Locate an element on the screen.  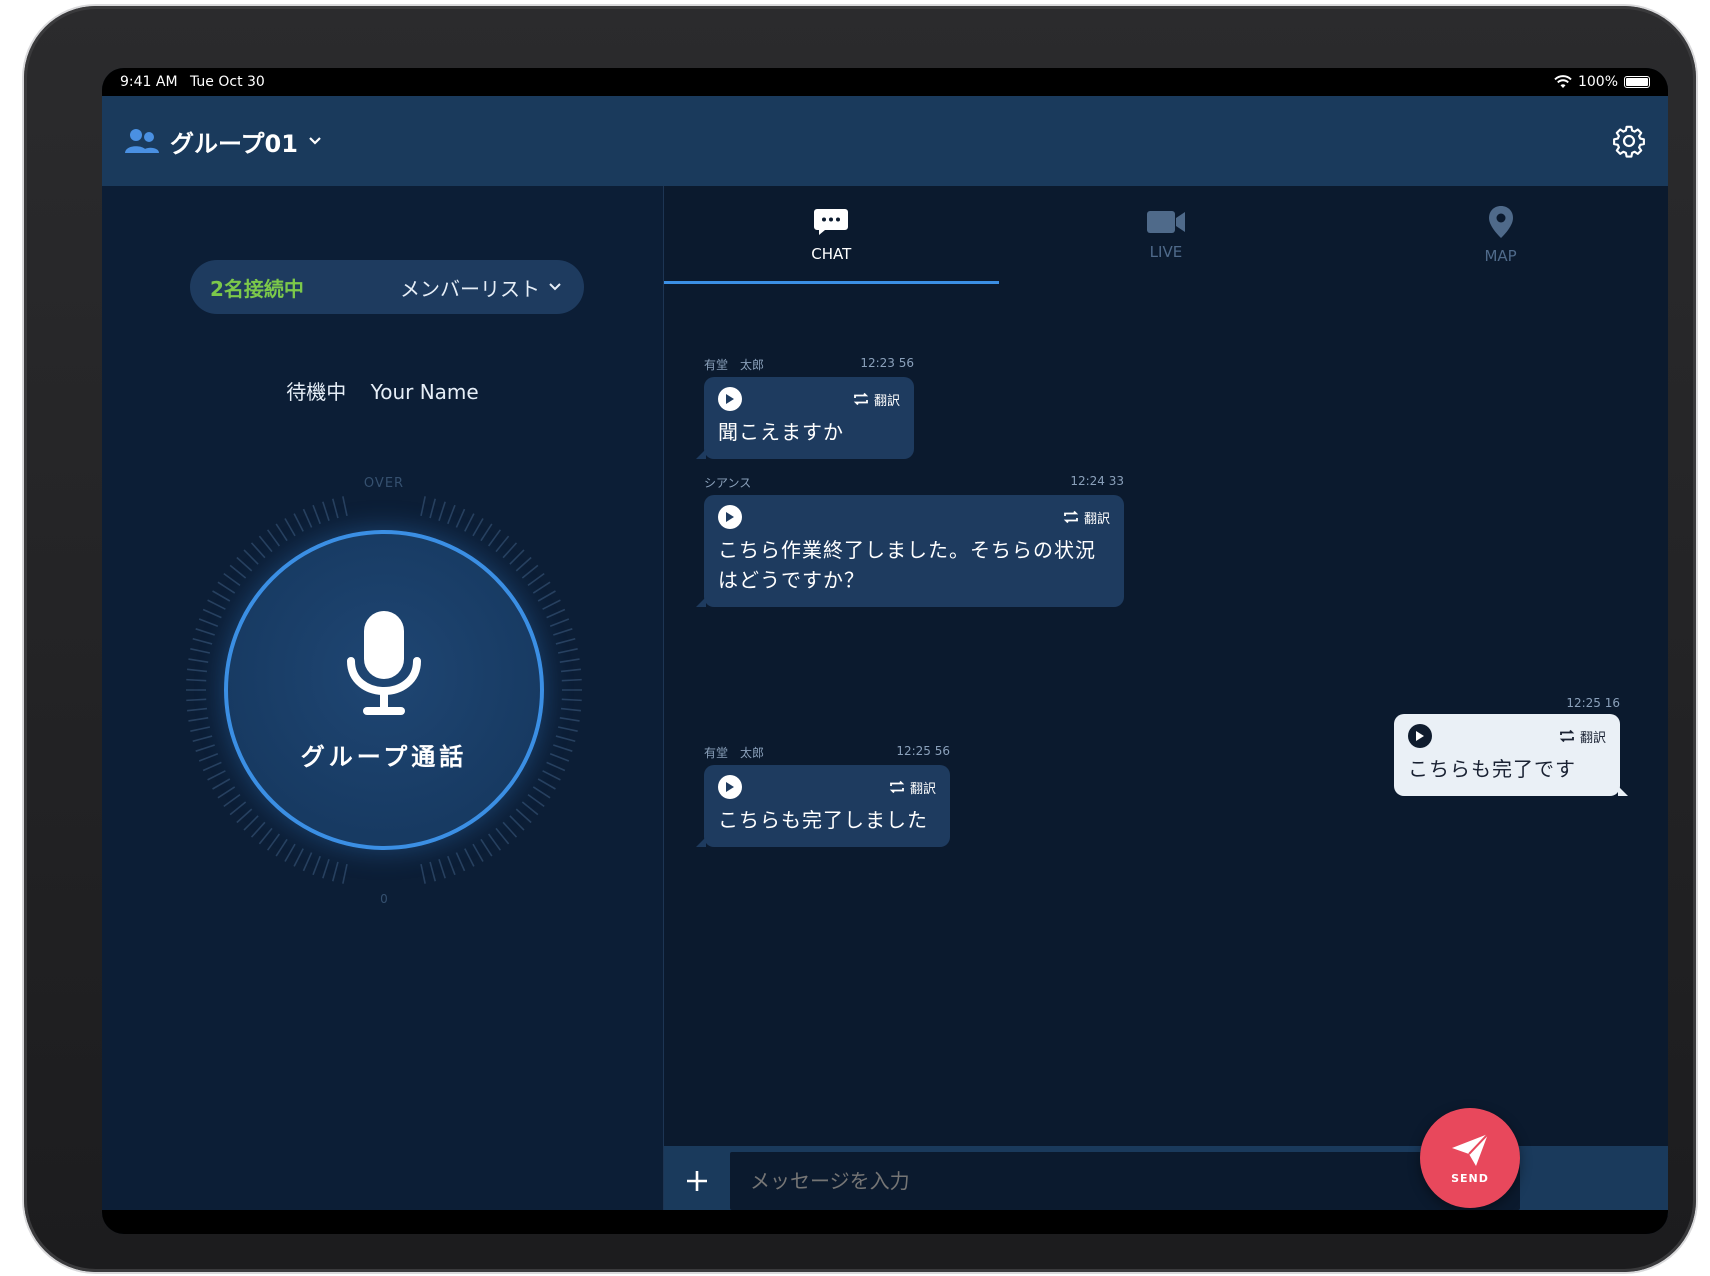
tab-bar: CHAT LIVE MAP is located at coordinates (1166, 235).